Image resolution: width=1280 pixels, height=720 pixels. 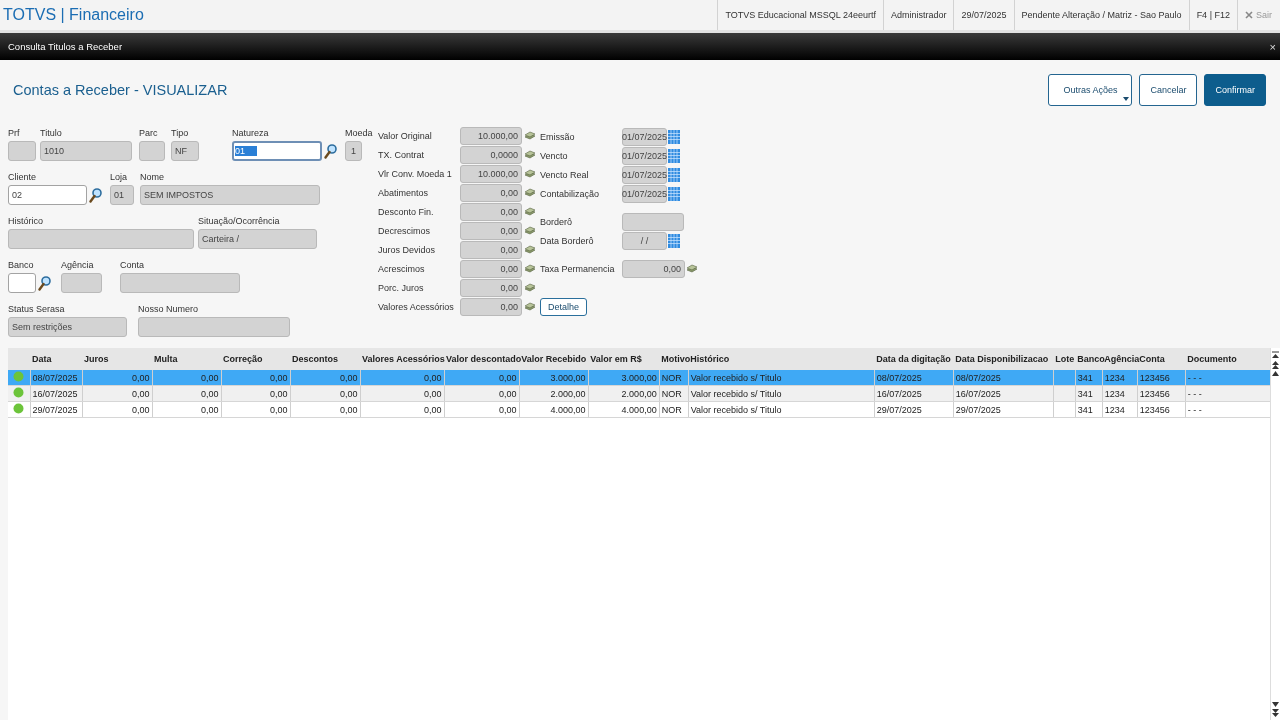 I want to click on input-field: Sem restrições, so click(x=67, y=327).